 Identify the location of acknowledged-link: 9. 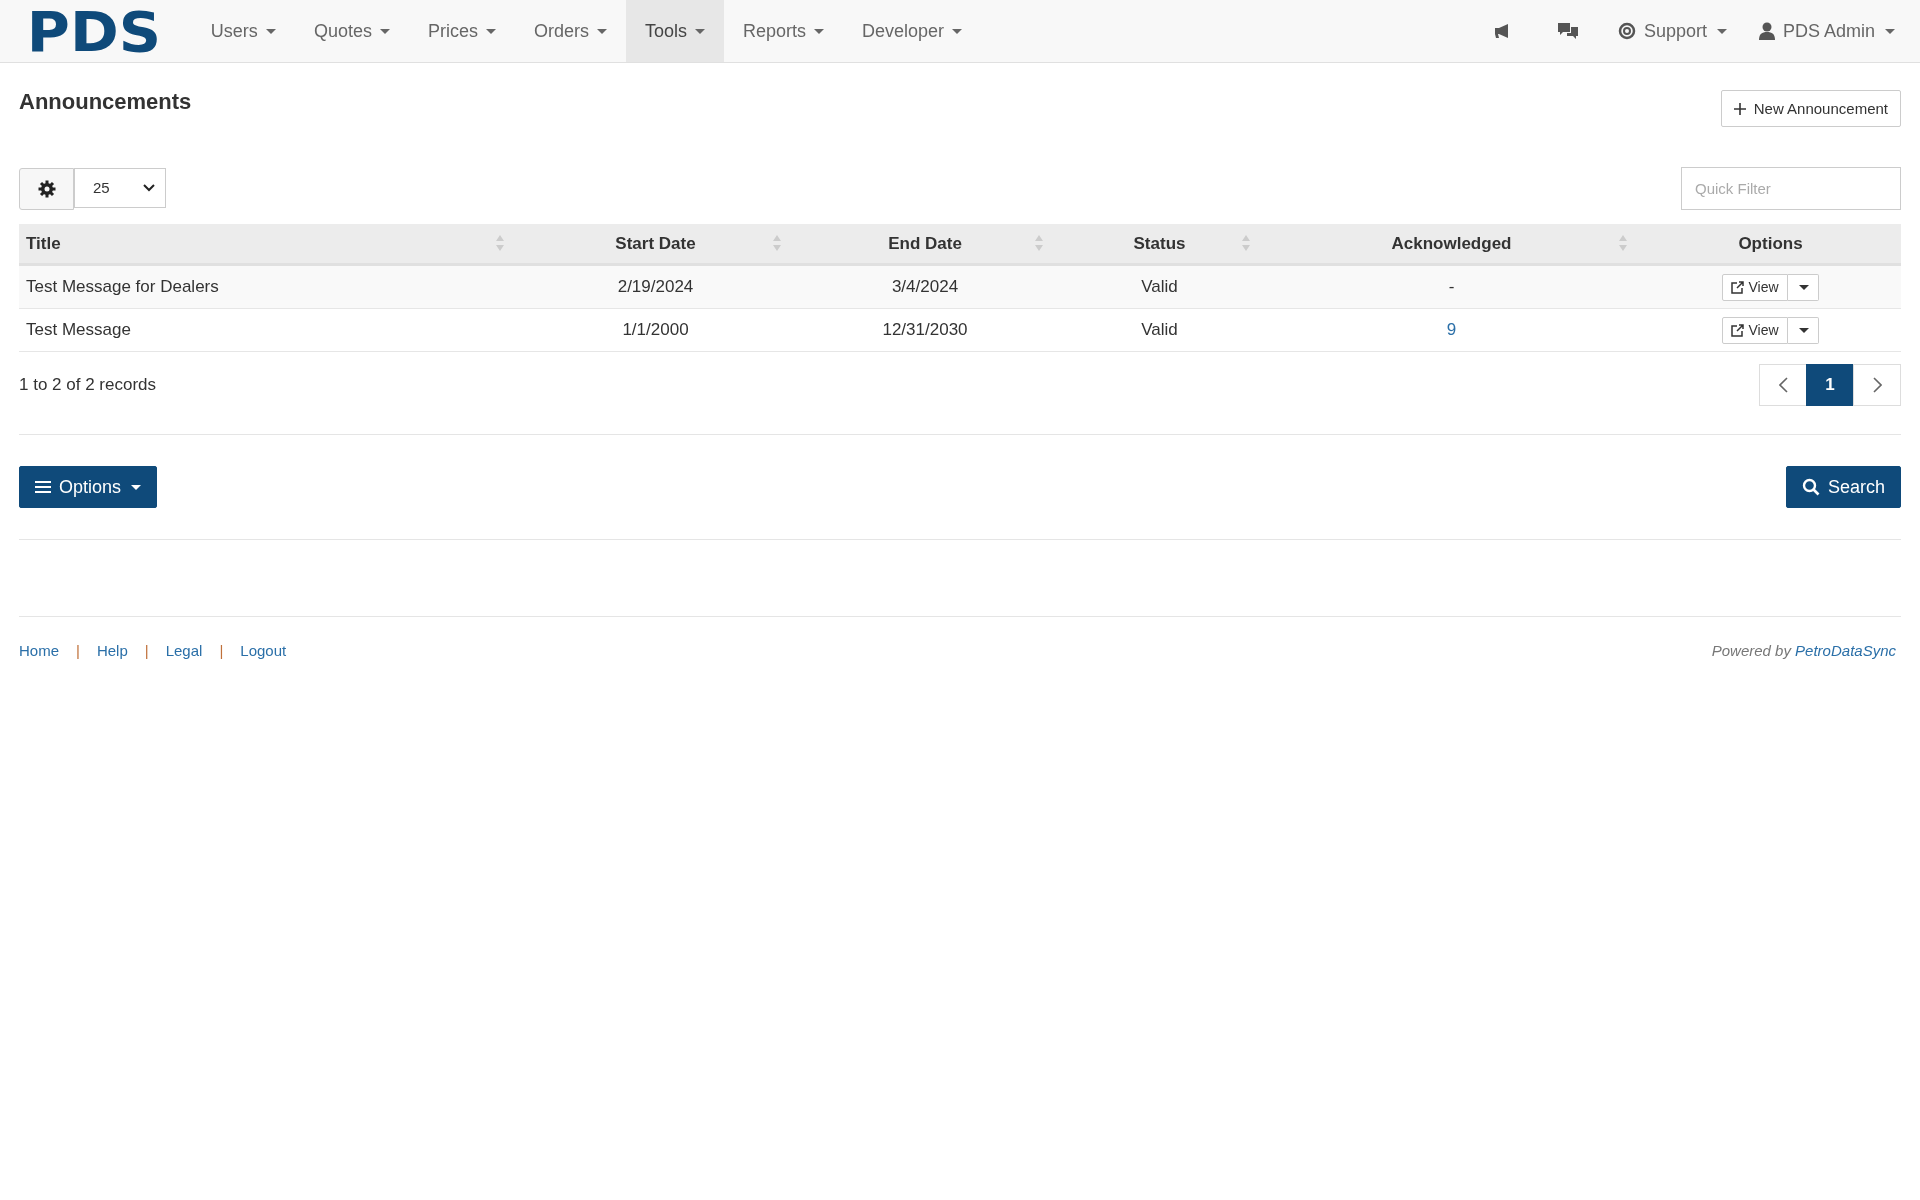
(1451, 329).